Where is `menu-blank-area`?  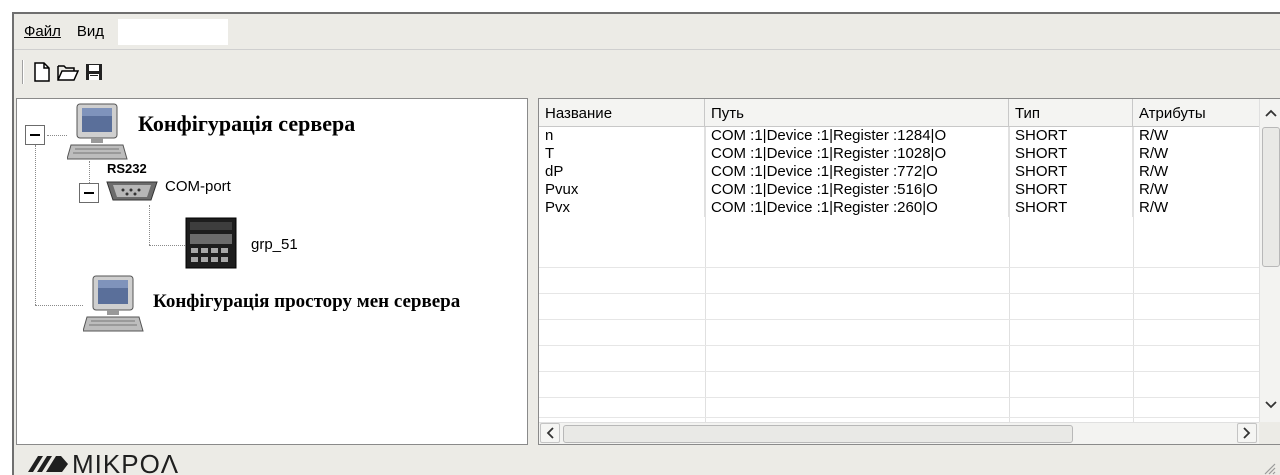
menu-blank-area is located at coordinates (173, 31).